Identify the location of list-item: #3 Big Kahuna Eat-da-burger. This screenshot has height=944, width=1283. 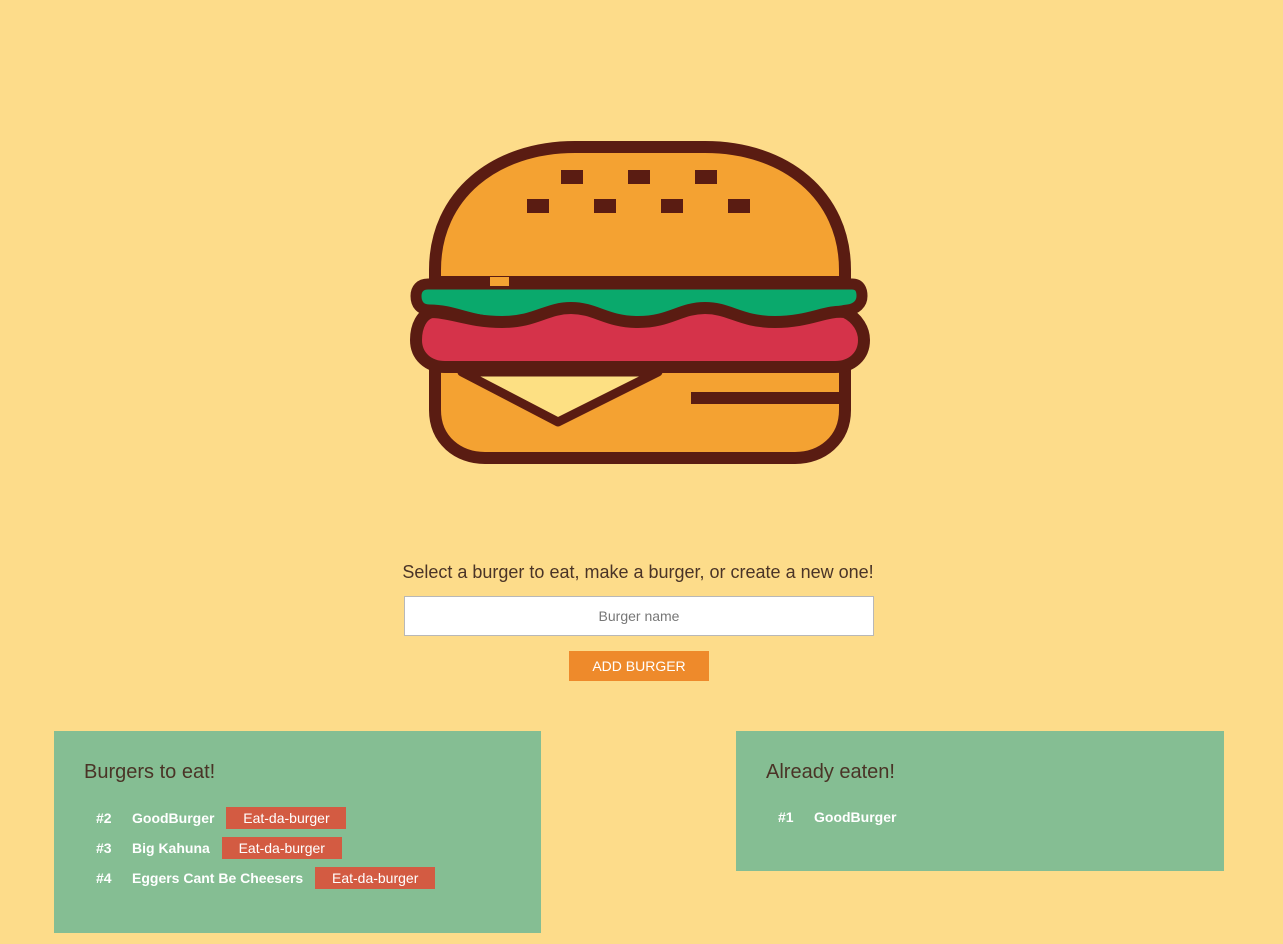
(219, 848).